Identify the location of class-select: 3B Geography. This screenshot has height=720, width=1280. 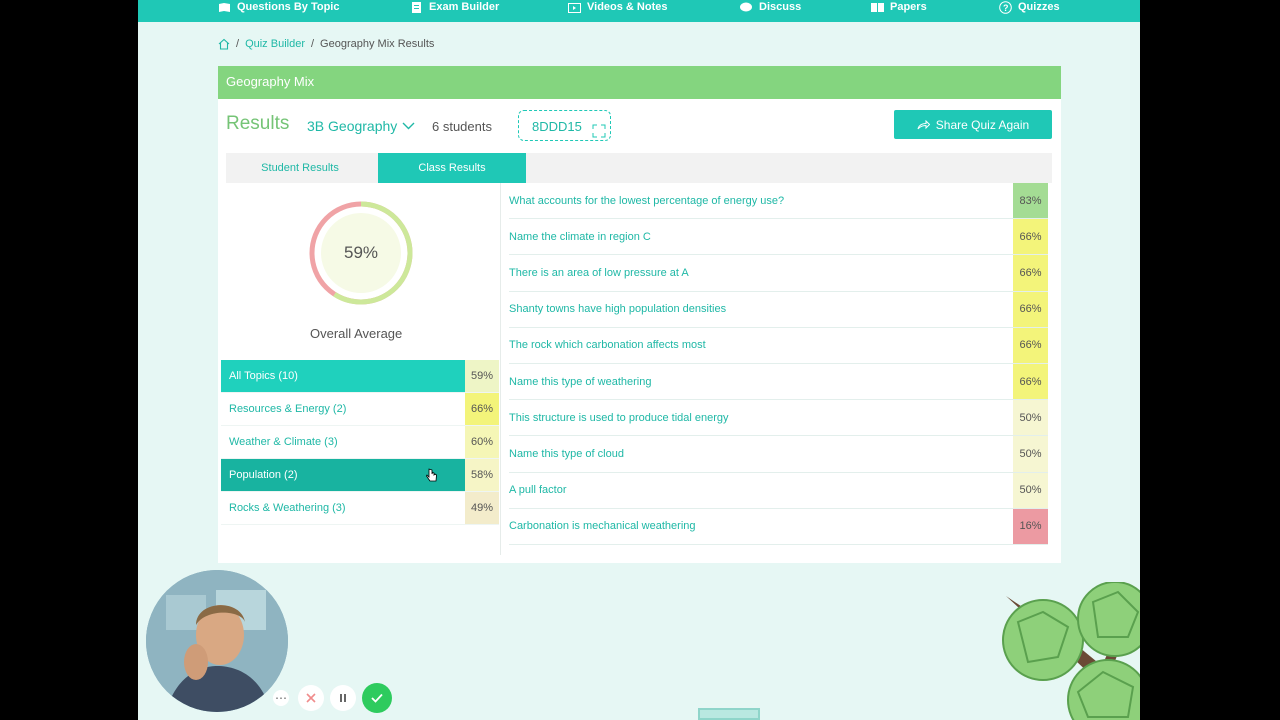
(361, 126).